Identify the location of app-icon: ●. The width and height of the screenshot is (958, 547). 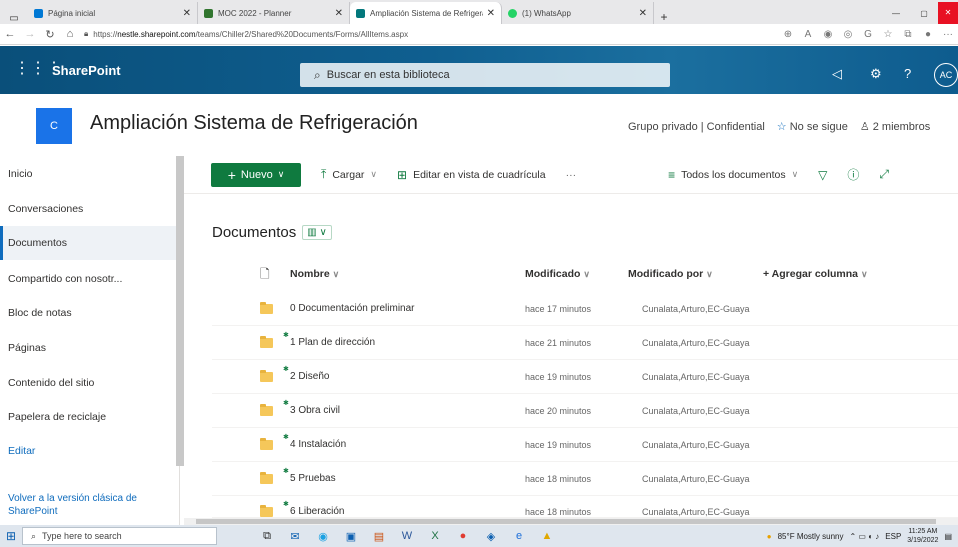
(463, 536).